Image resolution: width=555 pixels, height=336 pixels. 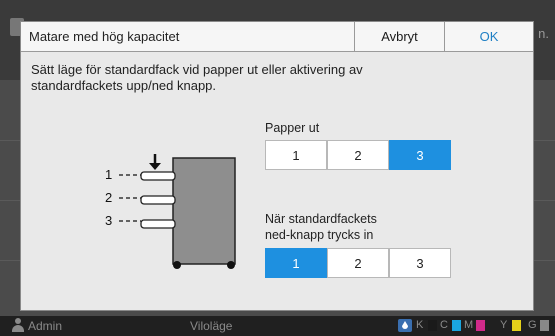 I want to click on down-button-option-1: 1, so click(x=296, y=263).